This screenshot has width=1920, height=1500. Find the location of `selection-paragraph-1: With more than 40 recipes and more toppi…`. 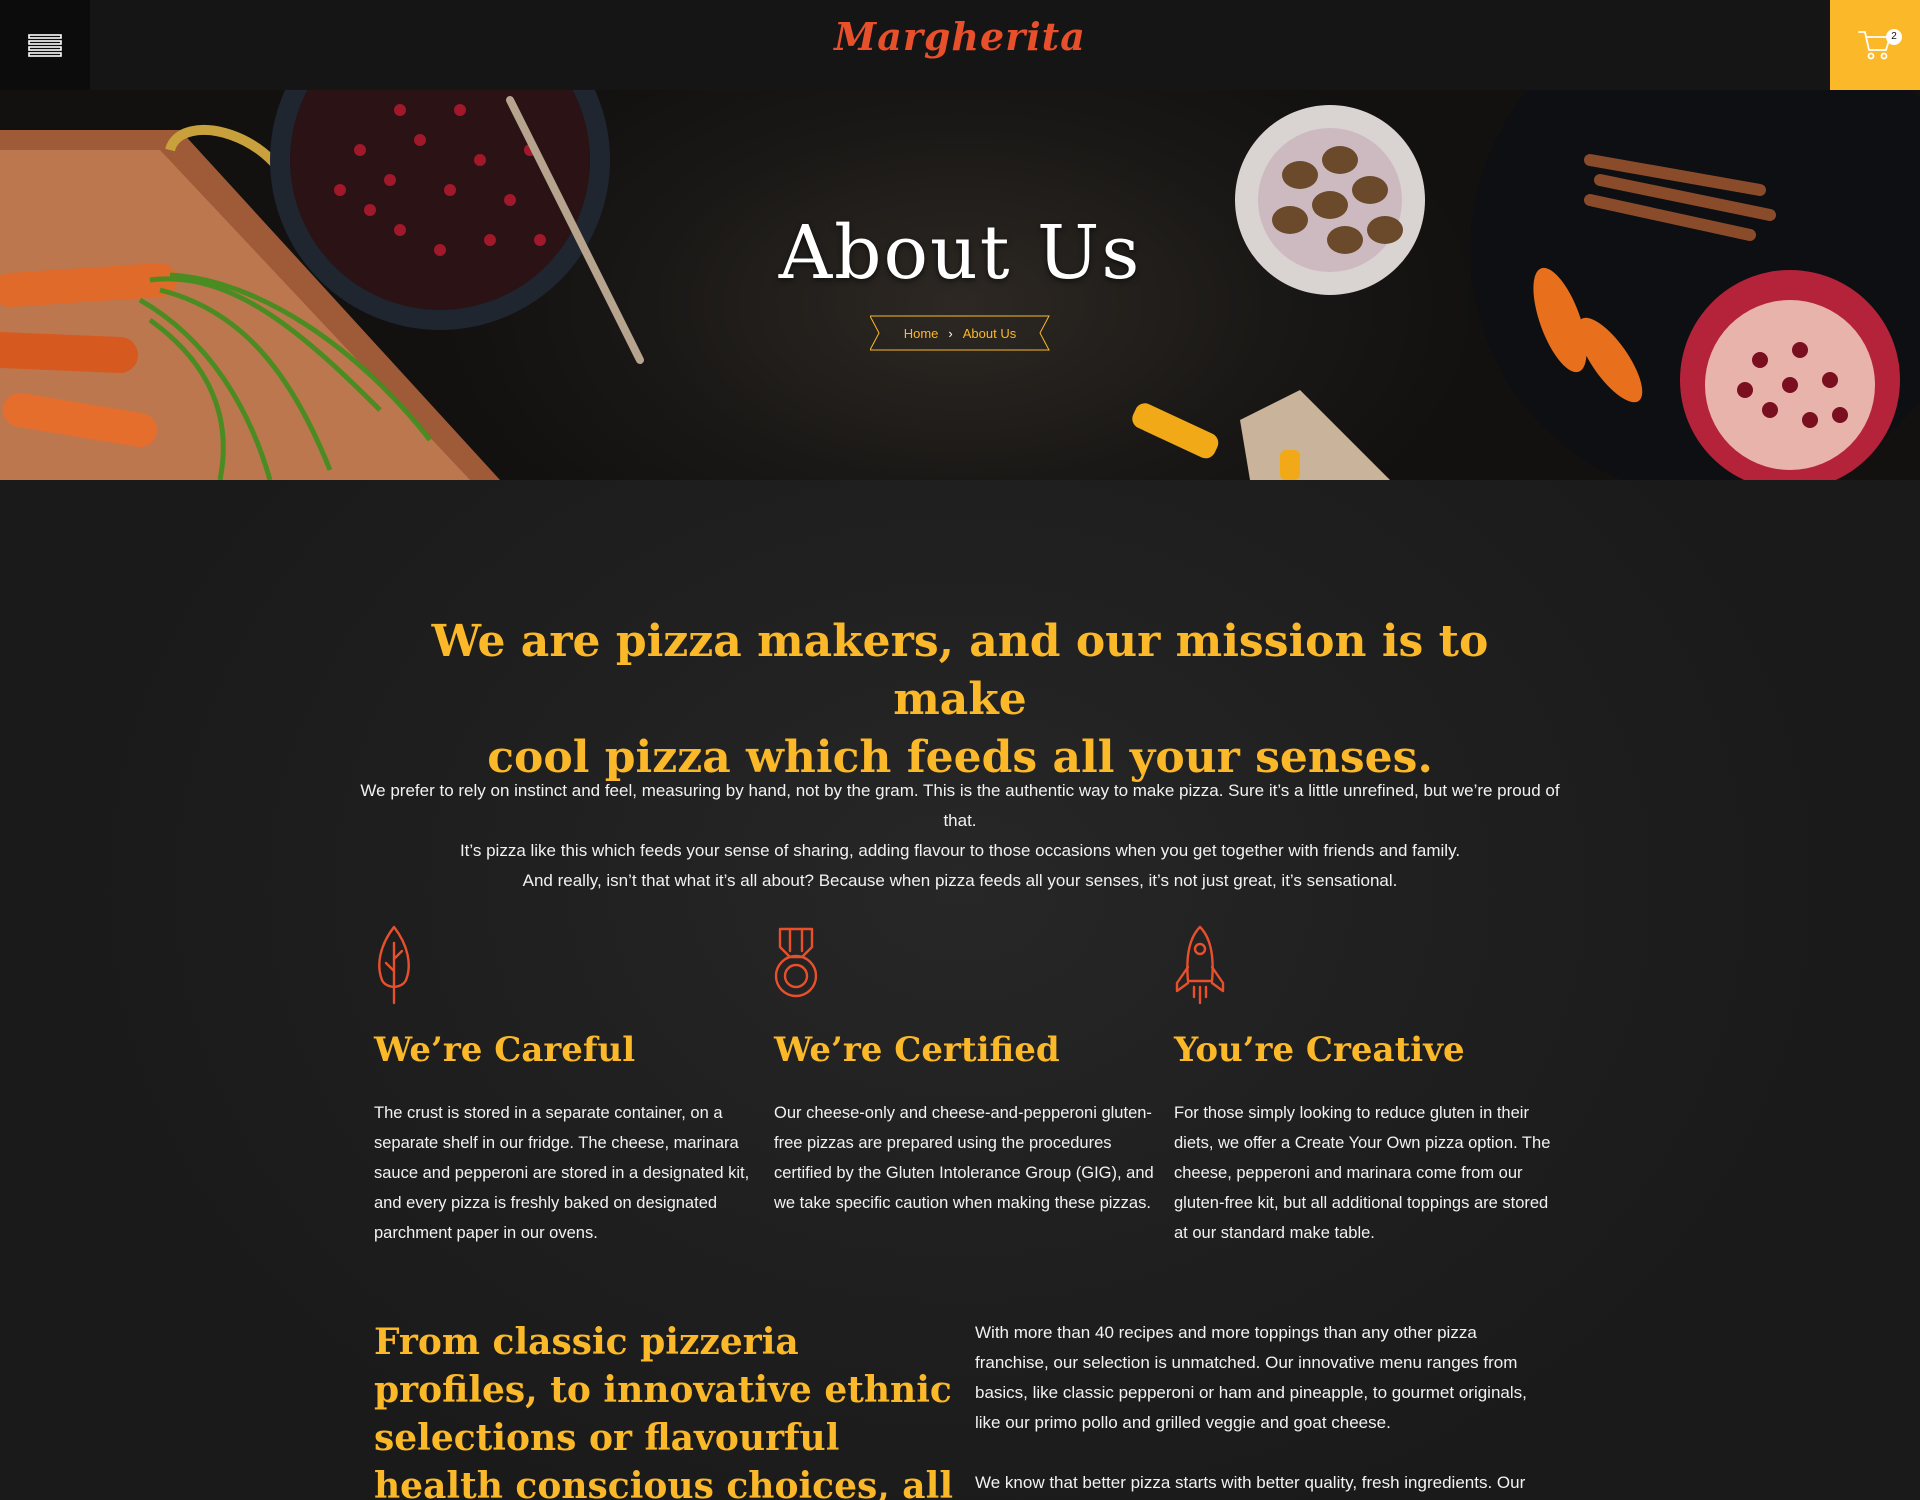

selection-paragraph-1: With more than 40 recipes and more toppi… is located at coordinates (1251, 1377).